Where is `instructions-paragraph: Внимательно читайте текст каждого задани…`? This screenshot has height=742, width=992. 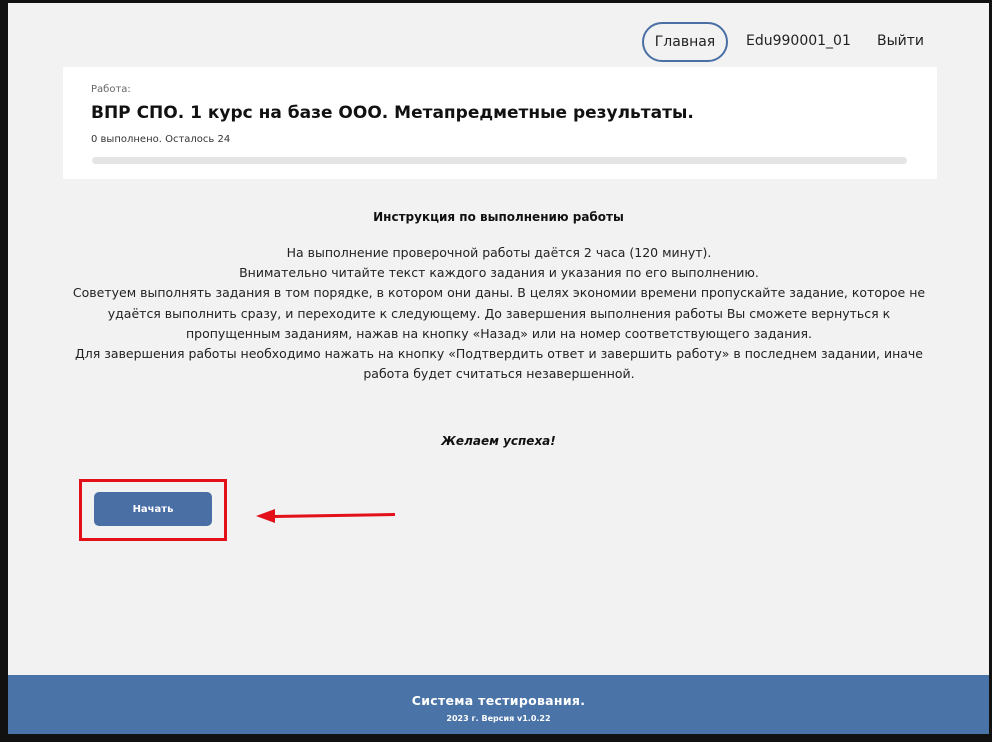
instructions-paragraph: Внимательно читайте текст каждого задани… is located at coordinates (499, 273).